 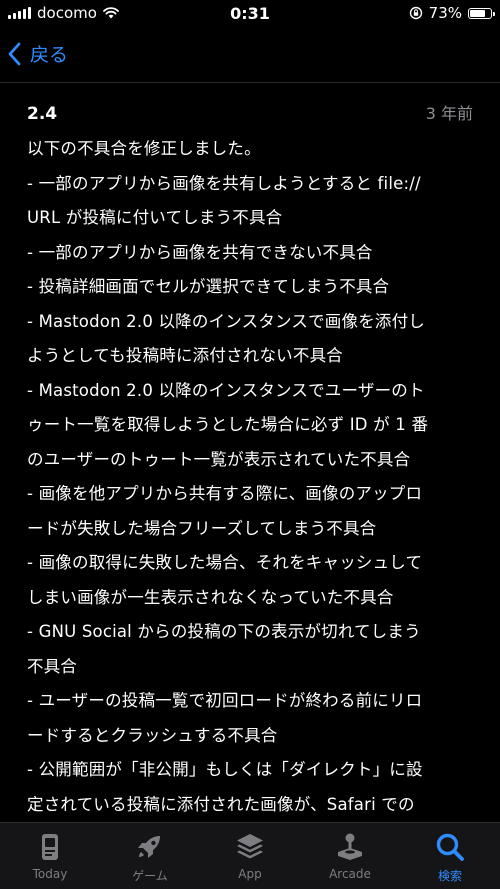 What do you see at coordinates (149, 847) in the screenshot?
I see `rocket-icon` at bounding box center [149, 847].